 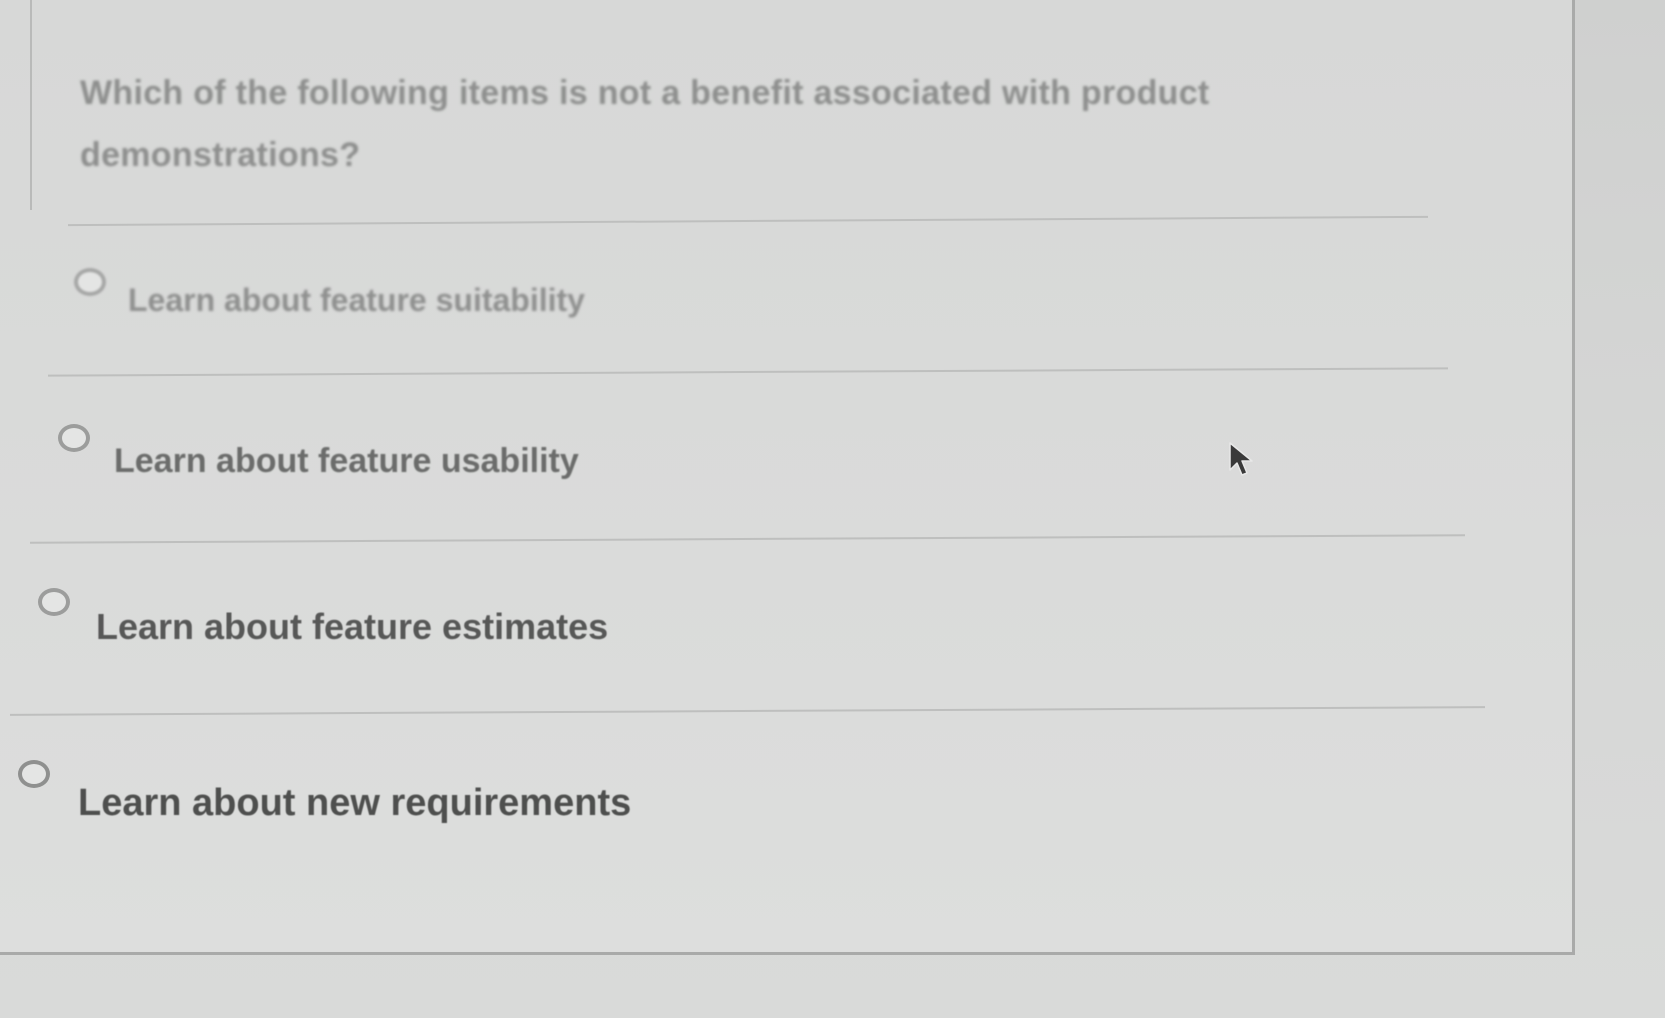 What do you see at coordinates (356, 300) in the screenshot?
I see `answer-option-1-label: Learn about feature suitability` at bounding box center [356, 300].